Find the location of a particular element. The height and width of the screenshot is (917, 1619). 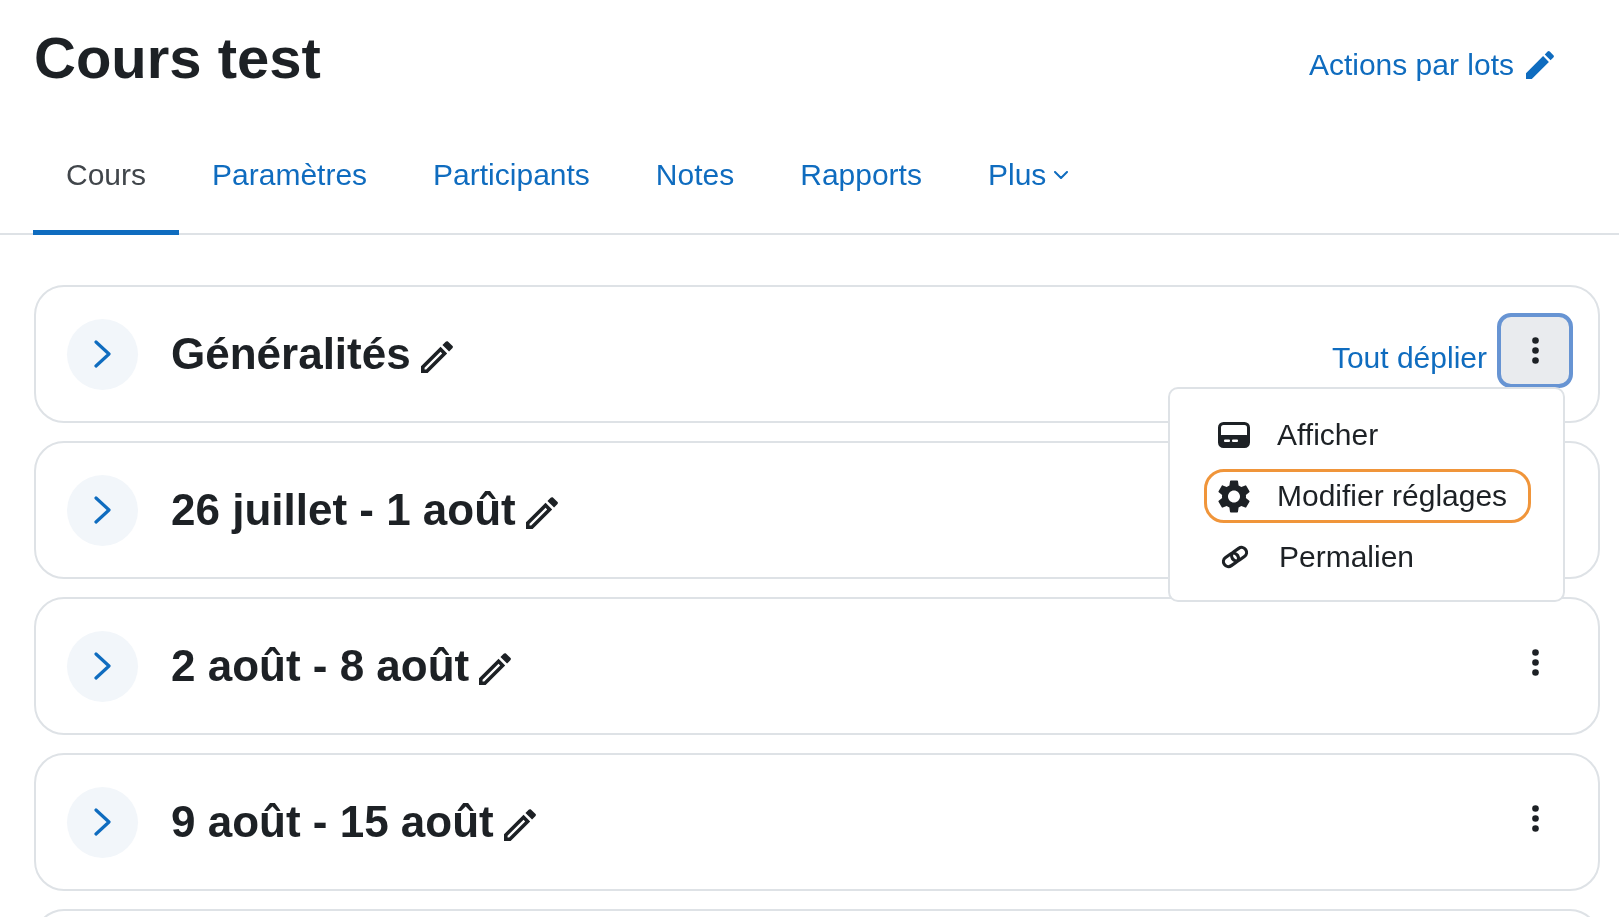

menu-item: Afficher is located at coordinates (1367, 435).